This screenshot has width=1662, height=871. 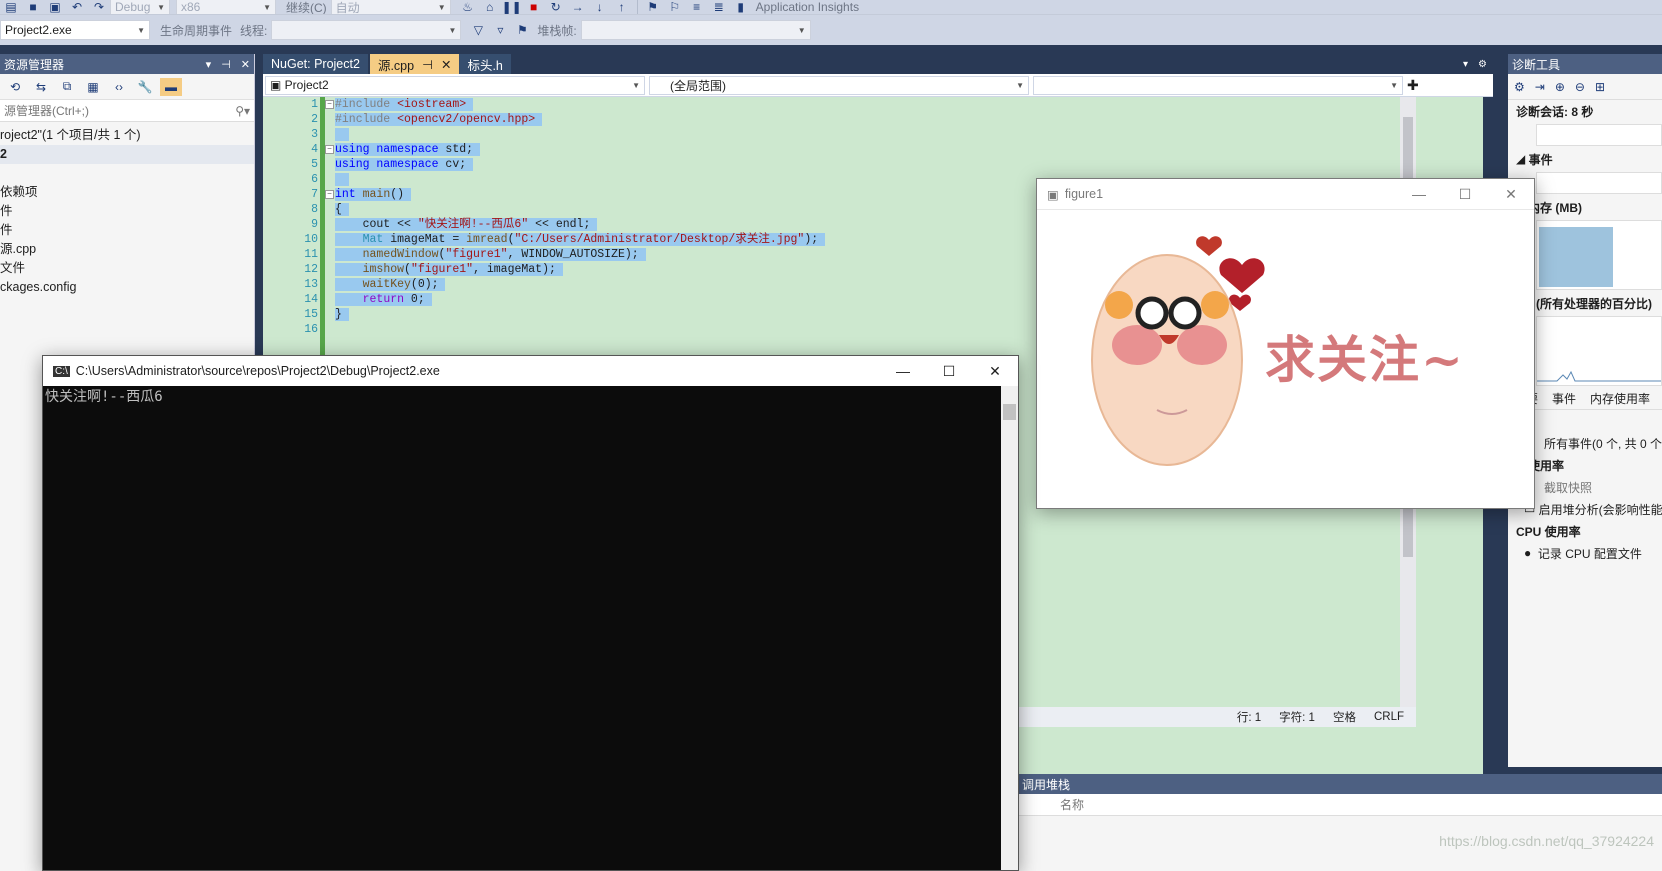 What do you see at coordinates (578, 7) in the screenshot?
I see `step-over-icon: →` at bounding box center [578, 7].